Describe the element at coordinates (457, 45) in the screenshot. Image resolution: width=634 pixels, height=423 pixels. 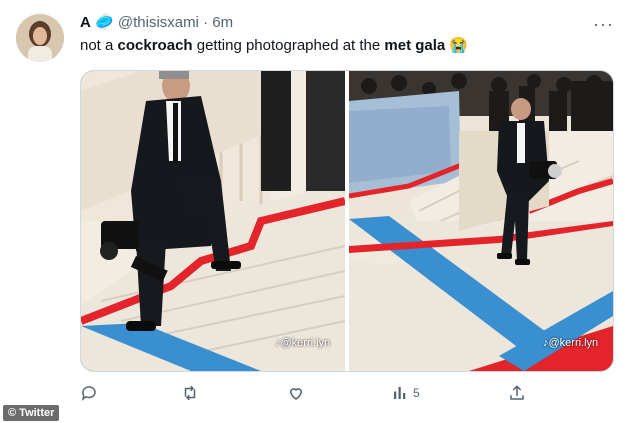
I see `tweet-emoji: 😭` at that location.